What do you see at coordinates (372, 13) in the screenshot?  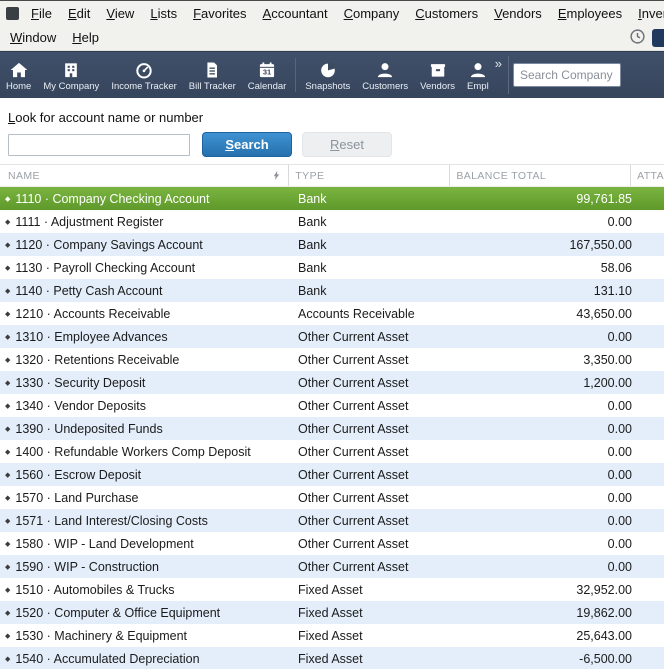 I see `menu-company: Company` at bounding box center [372, 13].